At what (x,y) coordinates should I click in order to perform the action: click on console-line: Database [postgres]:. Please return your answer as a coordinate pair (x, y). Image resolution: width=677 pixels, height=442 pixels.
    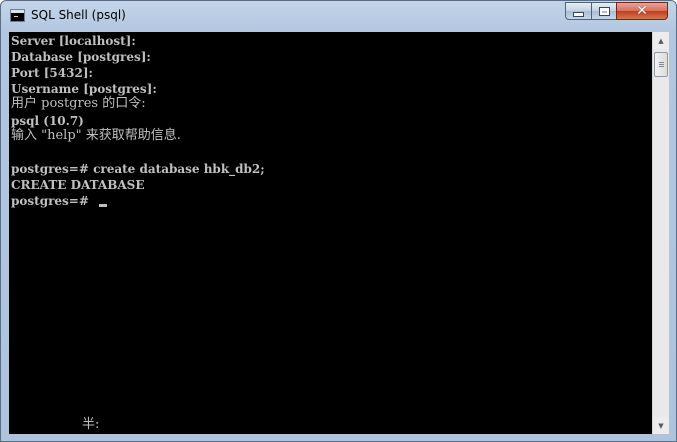
    Looking at the image, I should click on (81, 57).